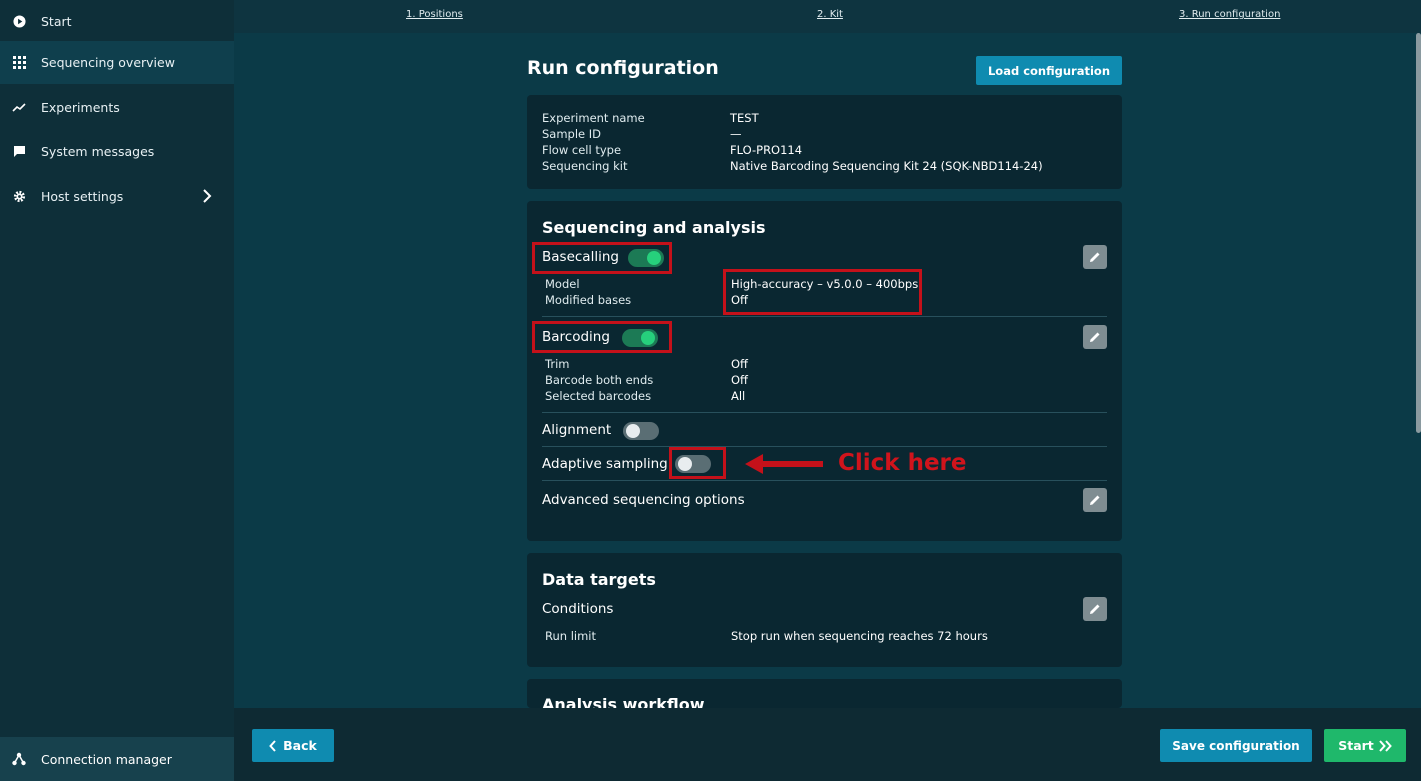 The height and width of the screenshot is (781, 1421). Describe the element at coordinates (19, 197) in the screenshot. I see `gear-icon` at that location.